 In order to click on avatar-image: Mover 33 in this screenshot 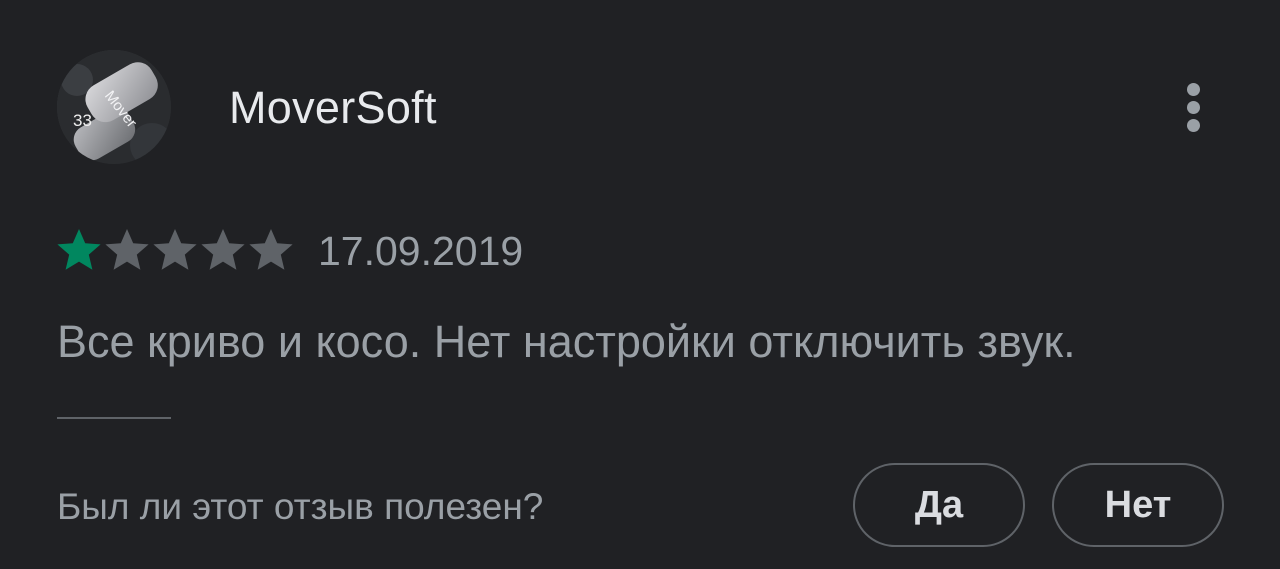, I will do `click(114, 107)`.